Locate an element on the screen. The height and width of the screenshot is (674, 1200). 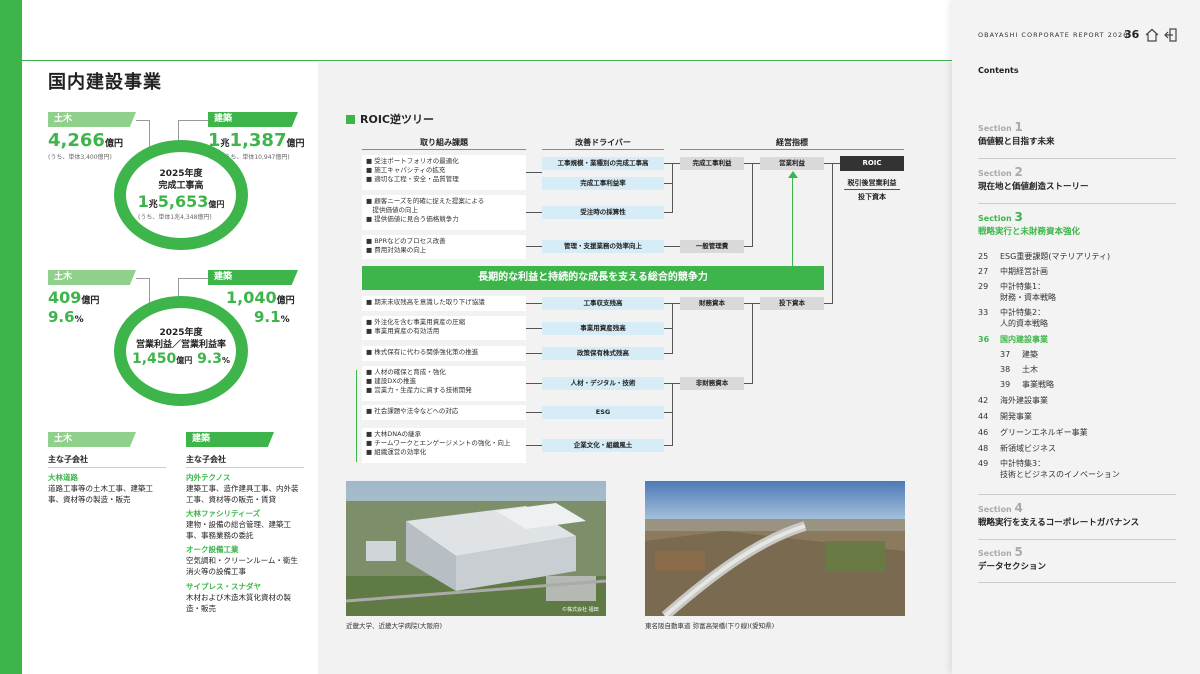
toc-item: 49 中計特集3： is located at coordinates (1011, 464).